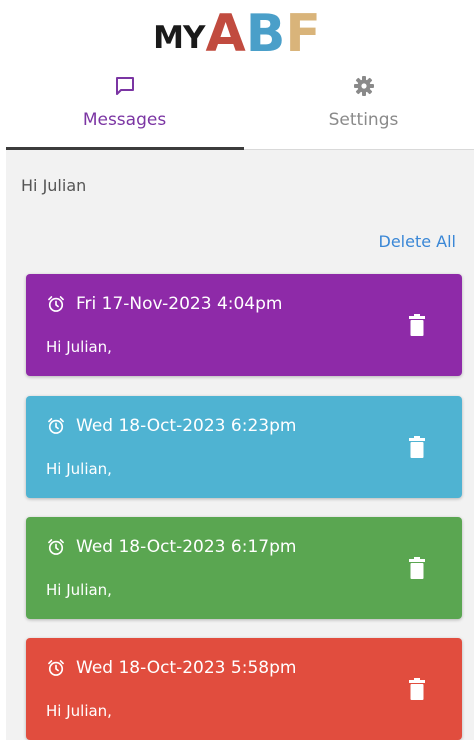  What do you see at coordinates (244, 568) in the screenshot?
I see `message-card: Wed 18-Oct-2023 6:17pm Hi Julian,` at bounding box center [244, 568].